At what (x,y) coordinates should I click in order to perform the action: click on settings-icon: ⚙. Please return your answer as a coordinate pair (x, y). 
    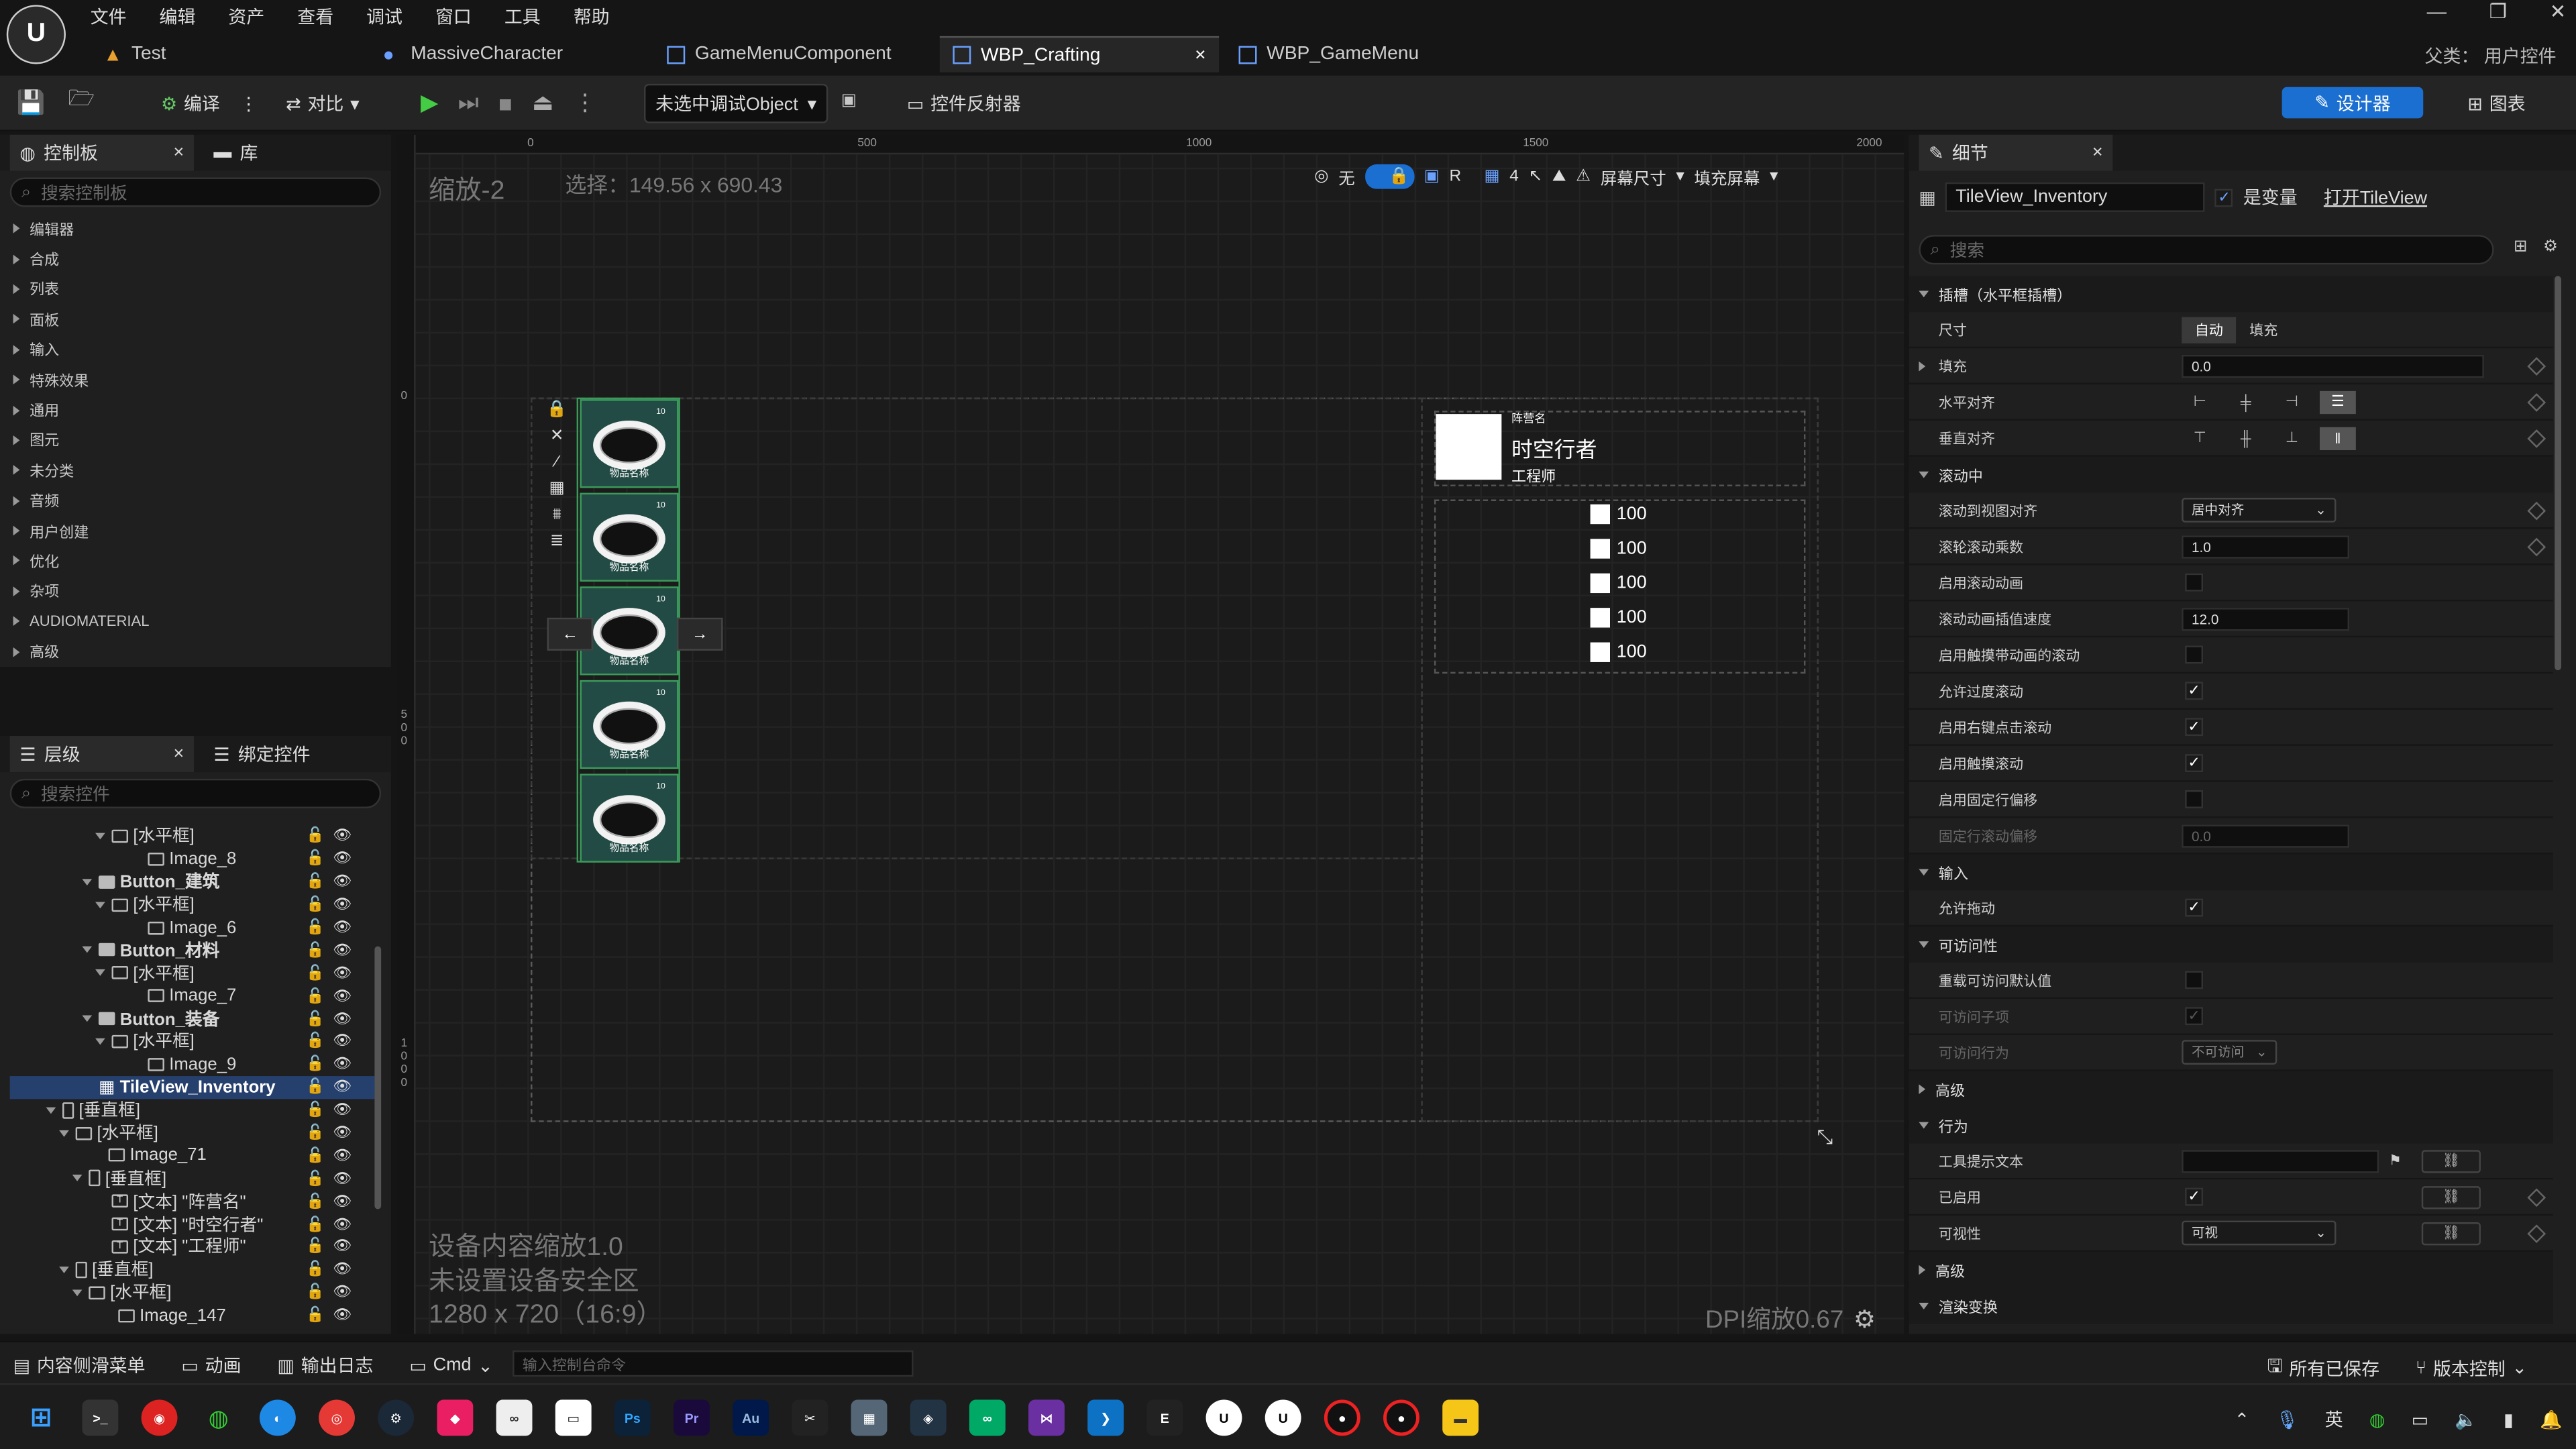
    Looking at the image, I should click on (2550, 247).